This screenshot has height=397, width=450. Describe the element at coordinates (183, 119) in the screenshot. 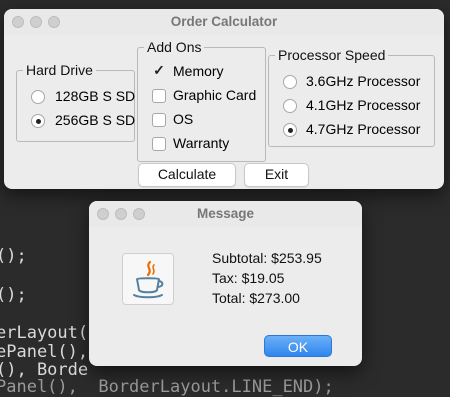

I see `add-on-label: OS` at that location.